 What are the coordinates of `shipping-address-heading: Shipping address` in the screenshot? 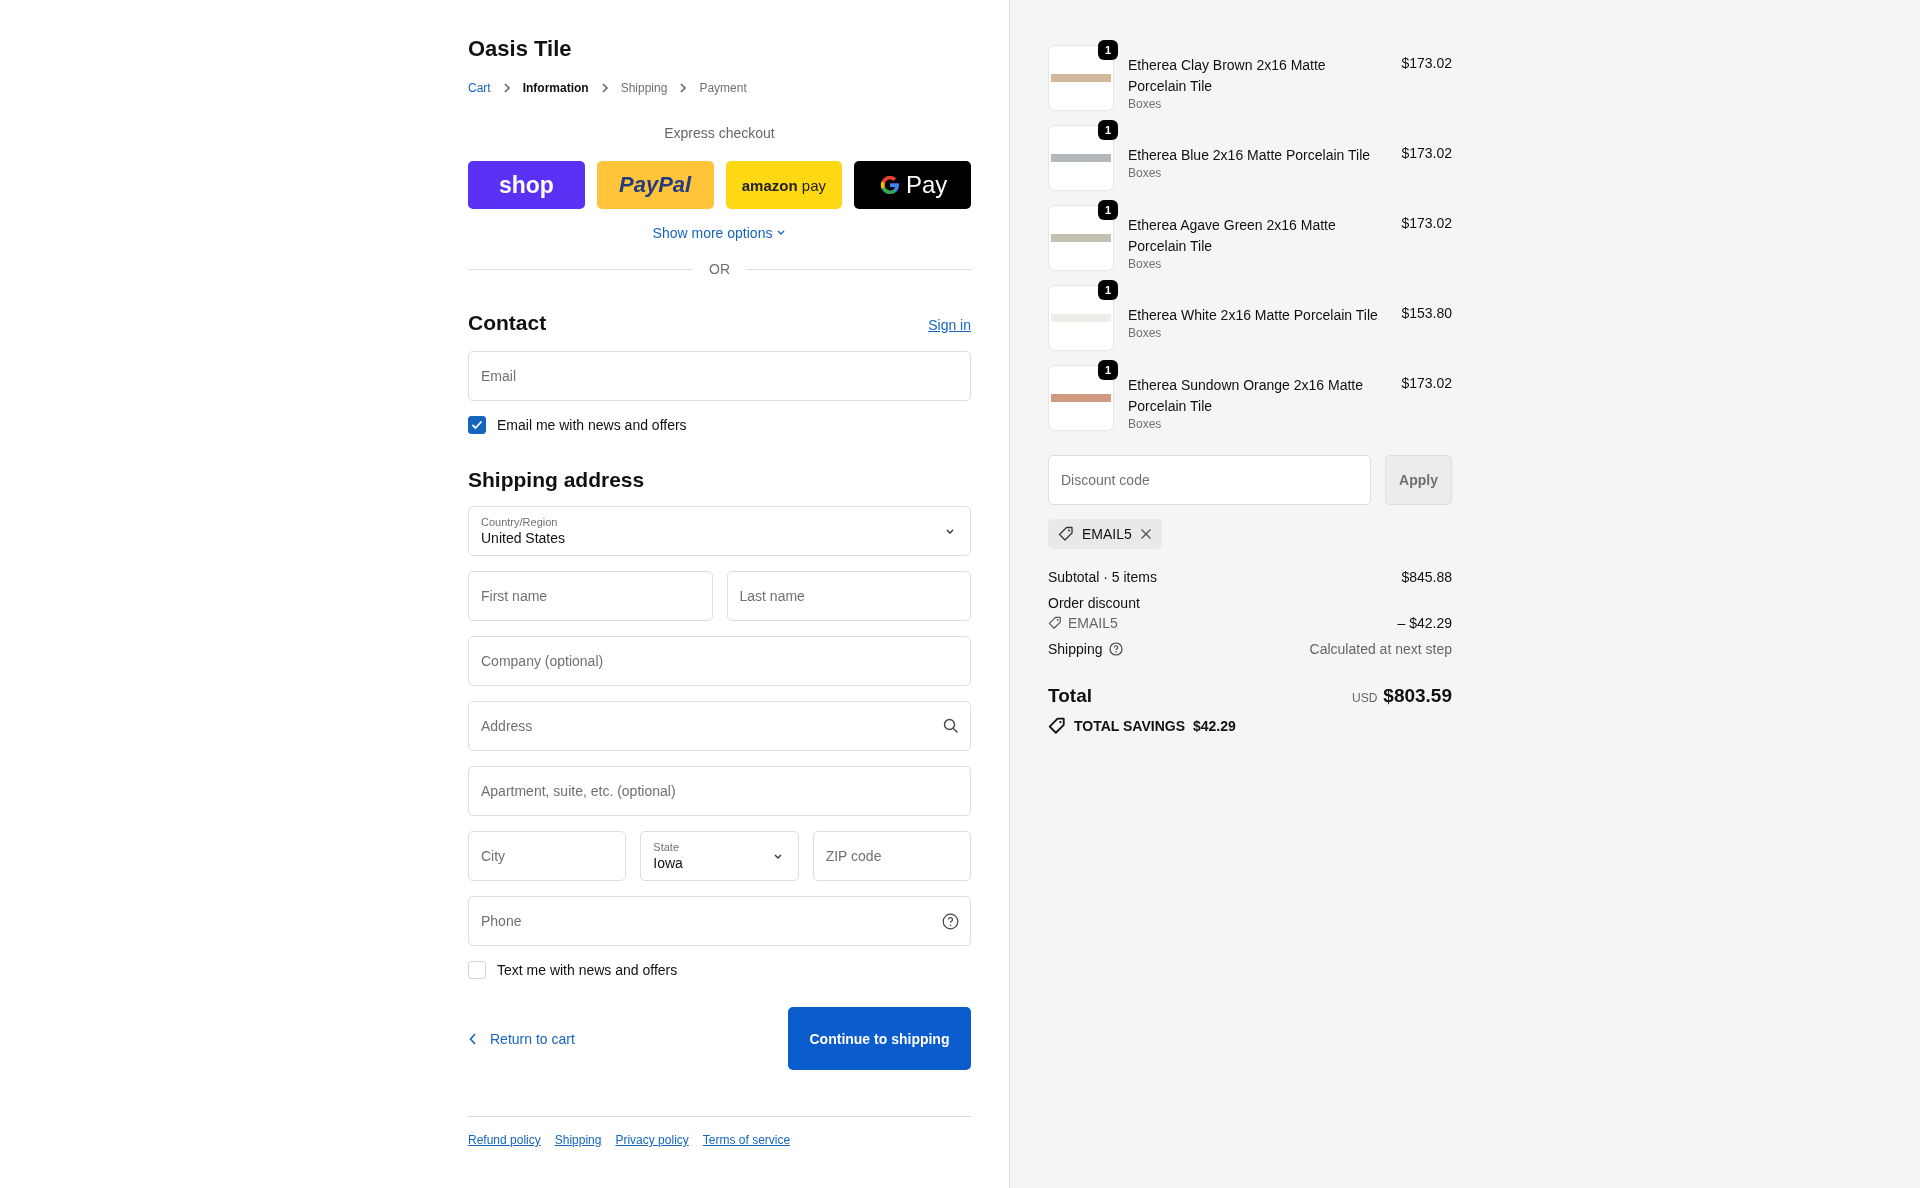 It's located at (557, 480).